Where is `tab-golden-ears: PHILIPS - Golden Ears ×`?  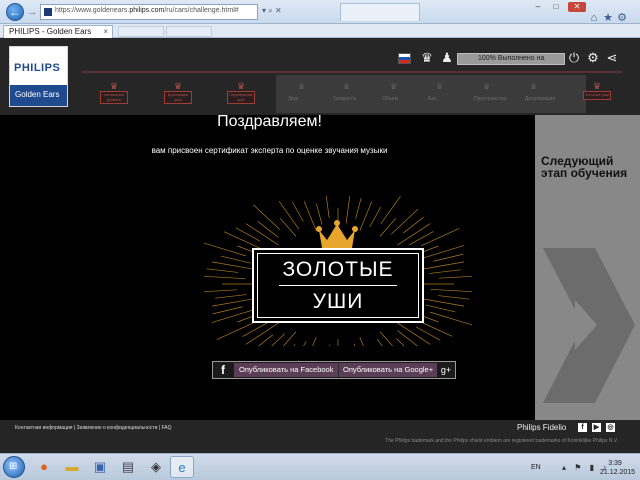 tab-golden-ears: PHILIPS - Golden Ears × is located at coordinates (58, 31).